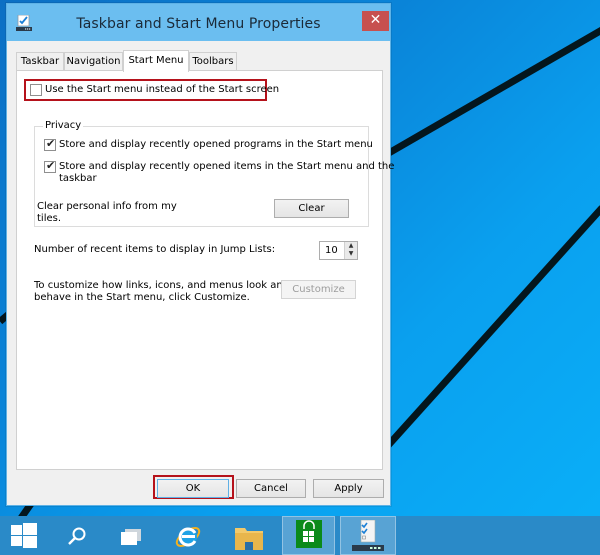  I want to click on tab-taskbar: Taskbar, so click(40, 61).